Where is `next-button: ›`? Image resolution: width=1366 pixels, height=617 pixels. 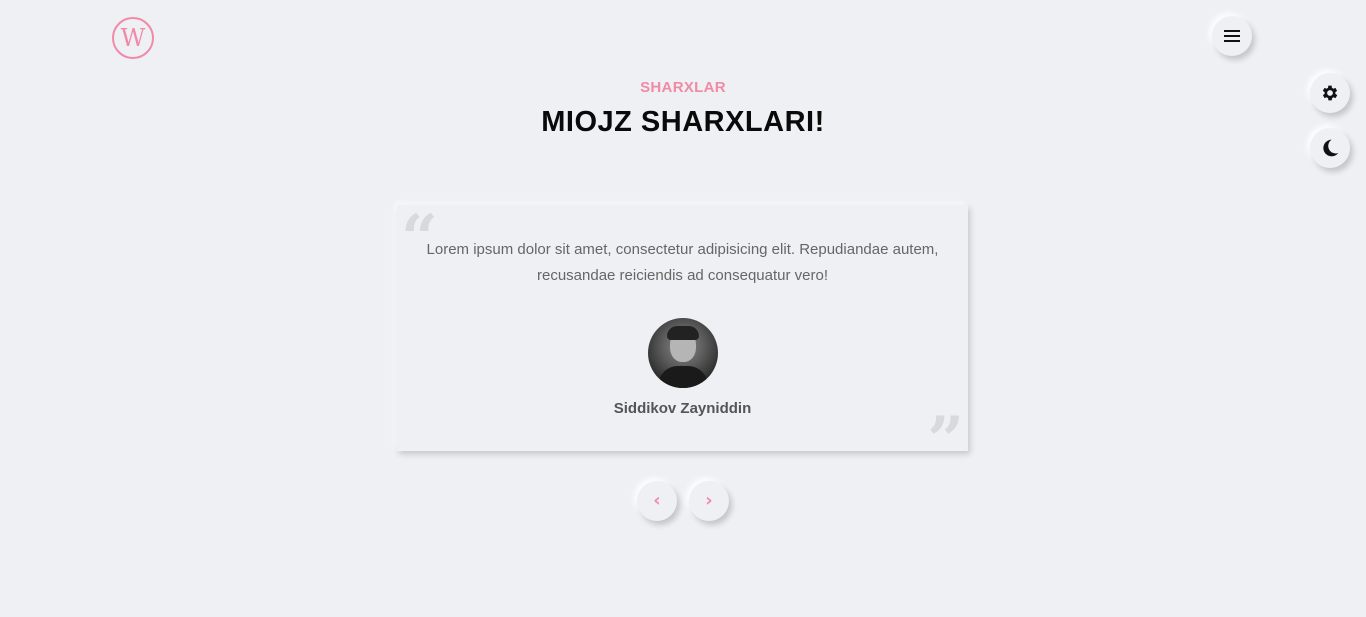 next-button: › is located at coordinates (709, 501).